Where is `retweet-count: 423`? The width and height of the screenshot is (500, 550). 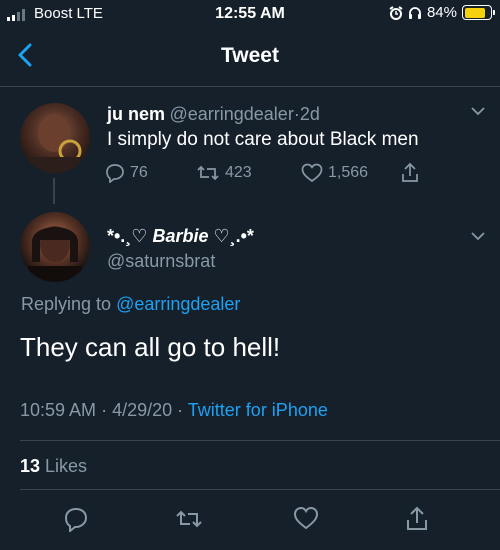 retweet-count: 423 is located at coordinates (238, 172).